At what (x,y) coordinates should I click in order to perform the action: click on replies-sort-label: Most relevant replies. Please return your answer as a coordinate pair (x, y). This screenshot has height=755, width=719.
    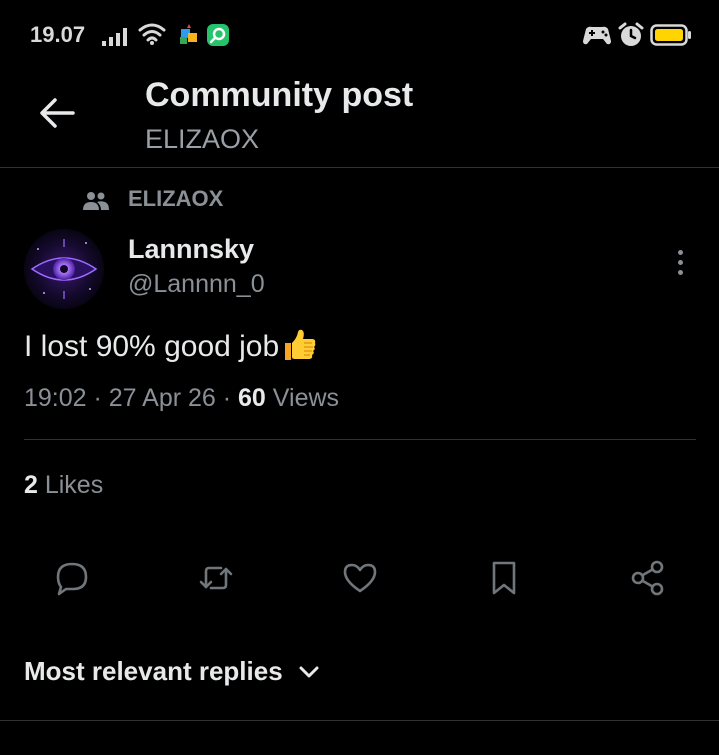
    Looking at the image, I should click on (153, 671).